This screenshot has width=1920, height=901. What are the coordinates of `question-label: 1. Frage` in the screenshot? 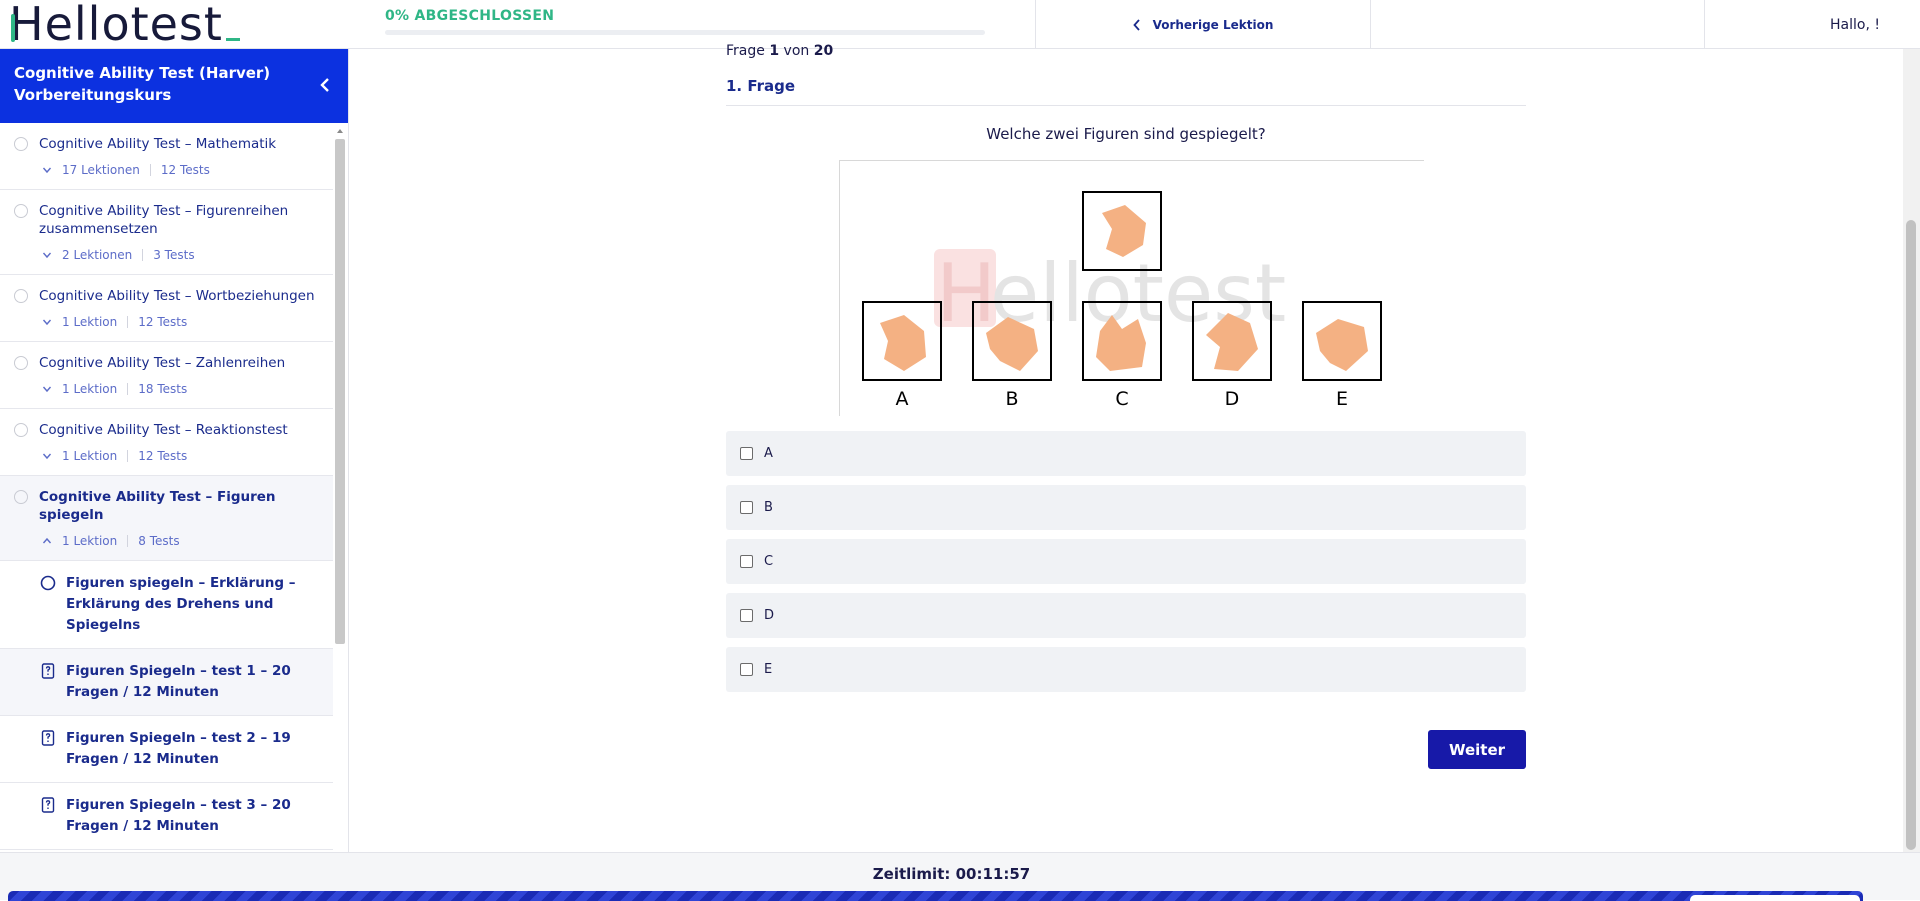 It's located at (761, 86).